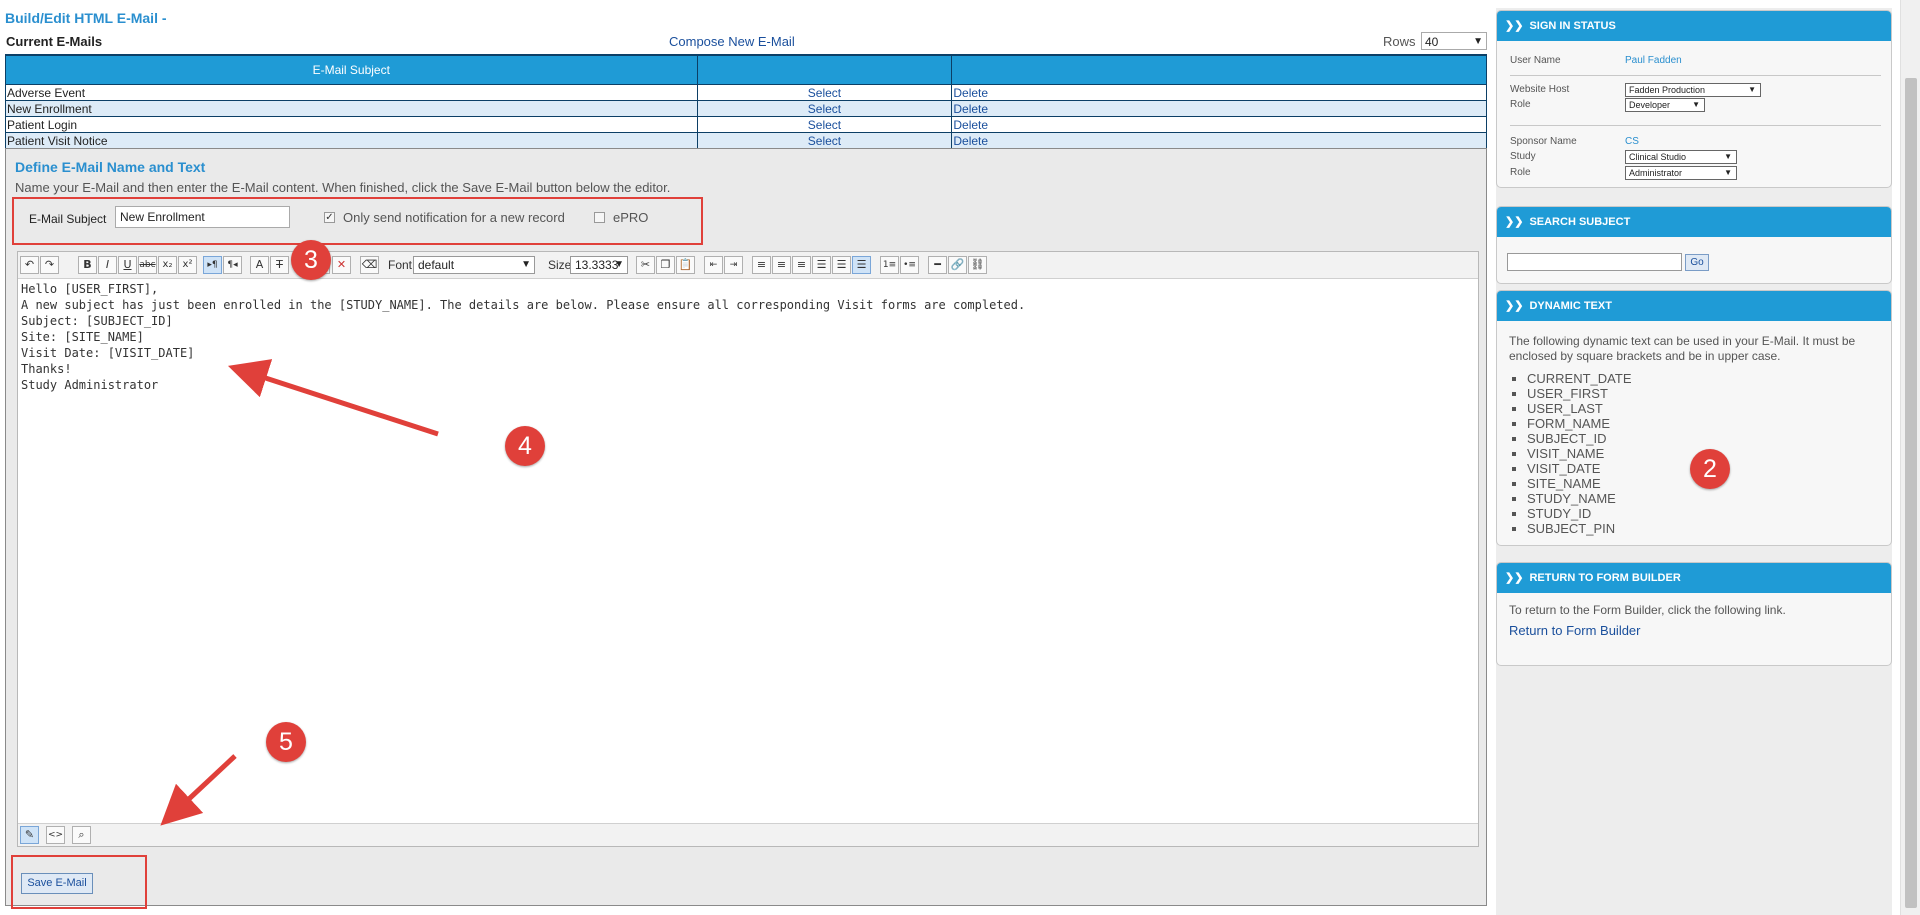  I want to click on website-host-value: Fadden Production, so click(1667, 90).